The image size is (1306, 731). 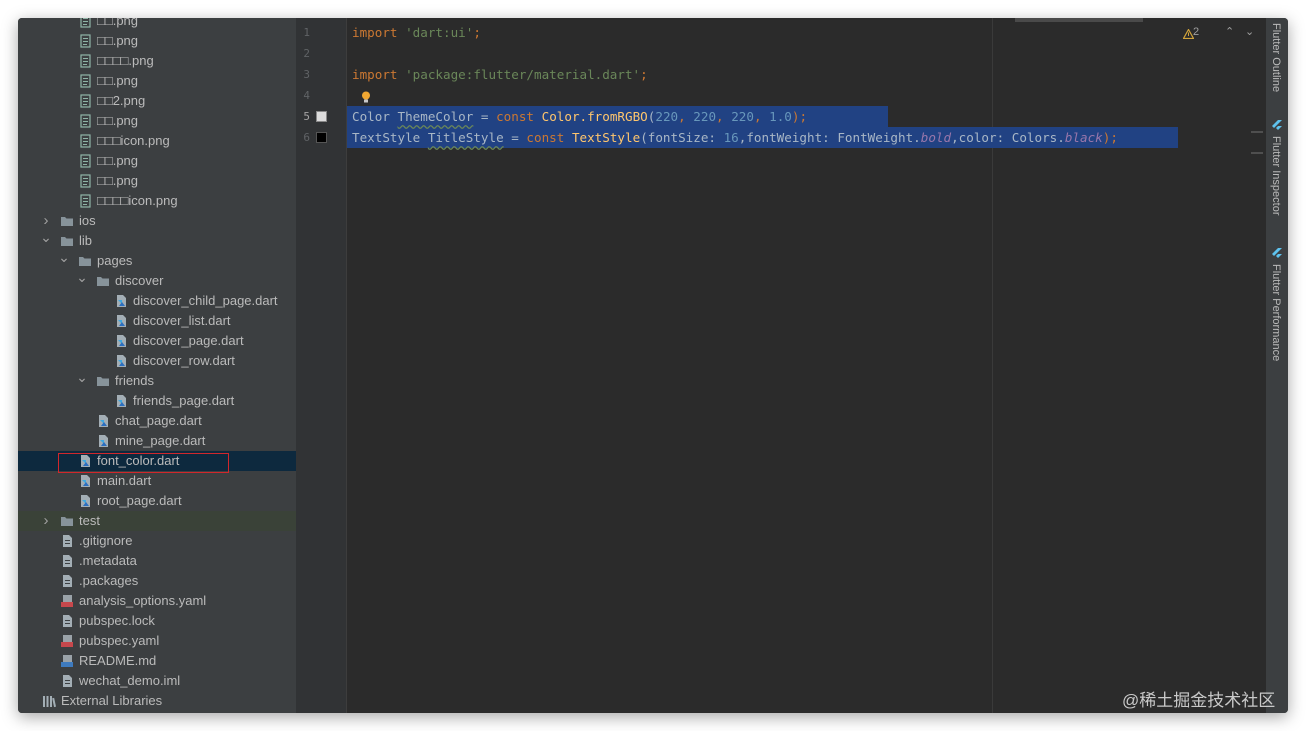 I want to click on tree-item: analysis_options.yaml, so click(x=157, y=601).